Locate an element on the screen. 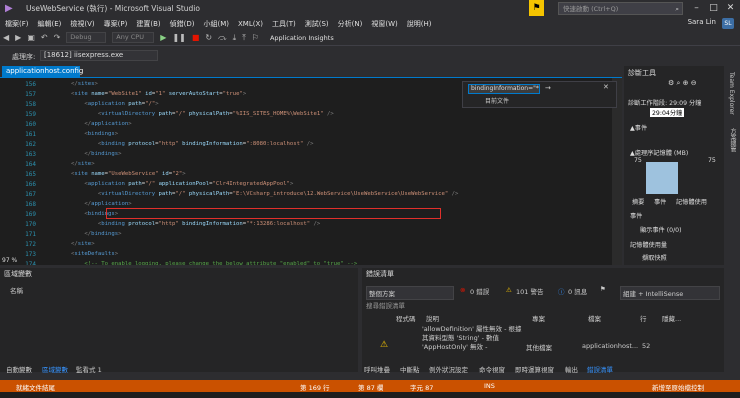 Image resolution: width=740 pixels, height=398 pixels. diagnostic-toolbar-icons: ⚙ ⌕ ⊕ ⊖ is located at coordinates (682, 83).